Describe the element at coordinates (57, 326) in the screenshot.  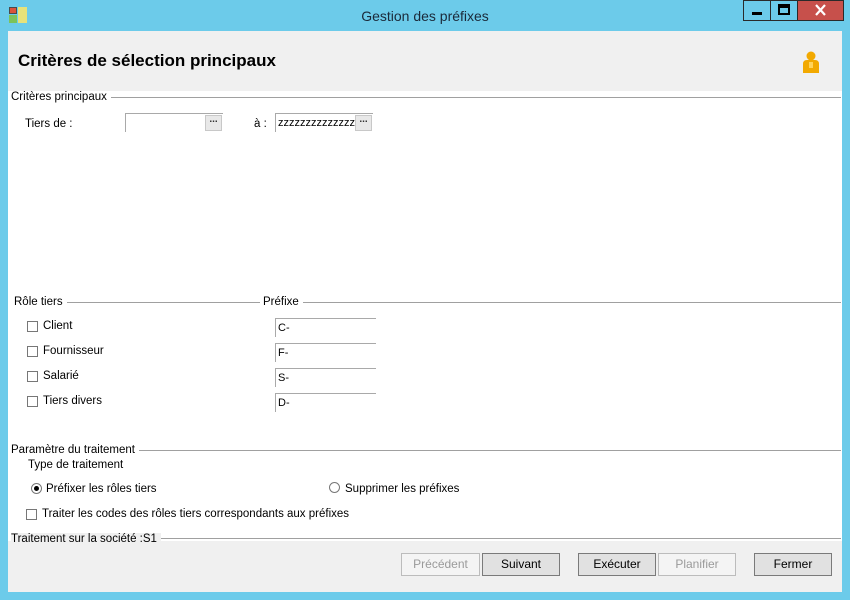
I see `role-client-label: Client` at that location.